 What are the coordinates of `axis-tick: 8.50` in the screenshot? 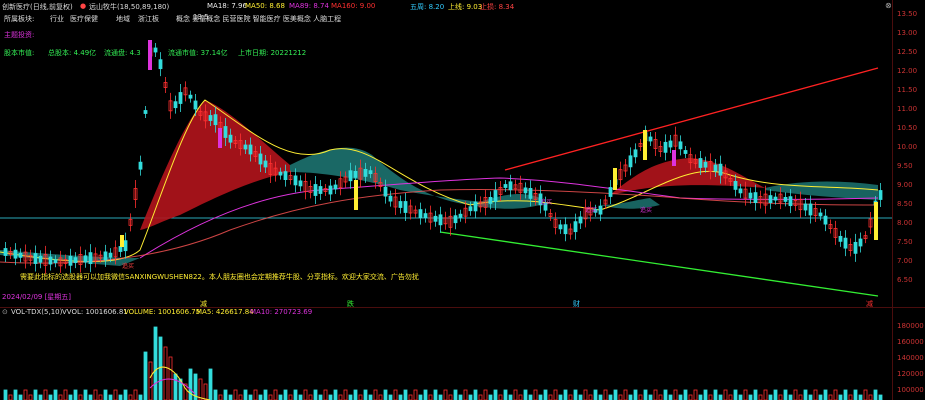 It's located at (905, 204).